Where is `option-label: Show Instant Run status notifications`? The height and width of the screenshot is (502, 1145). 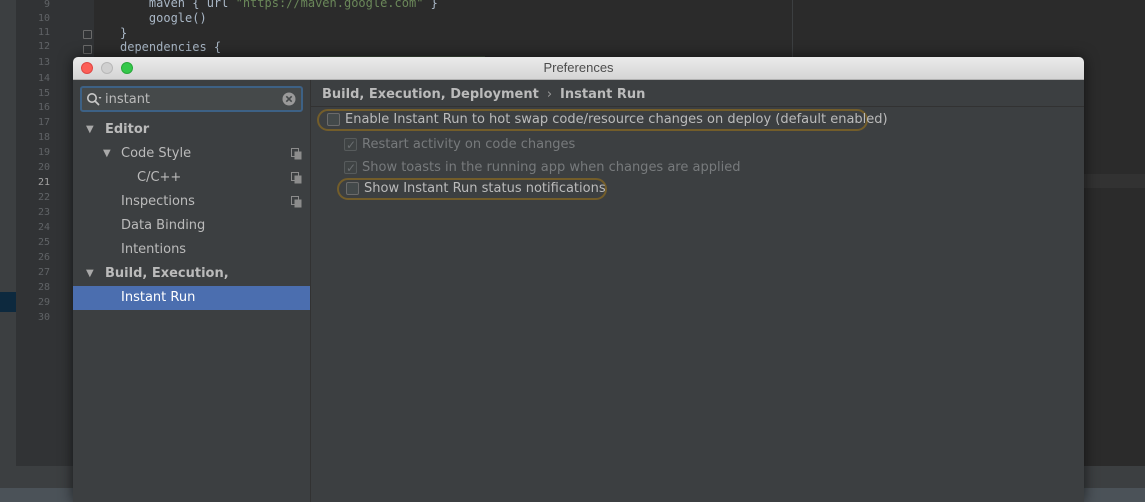
option-label: Show Instant Run status notifications is located at coordinates (485, 188).